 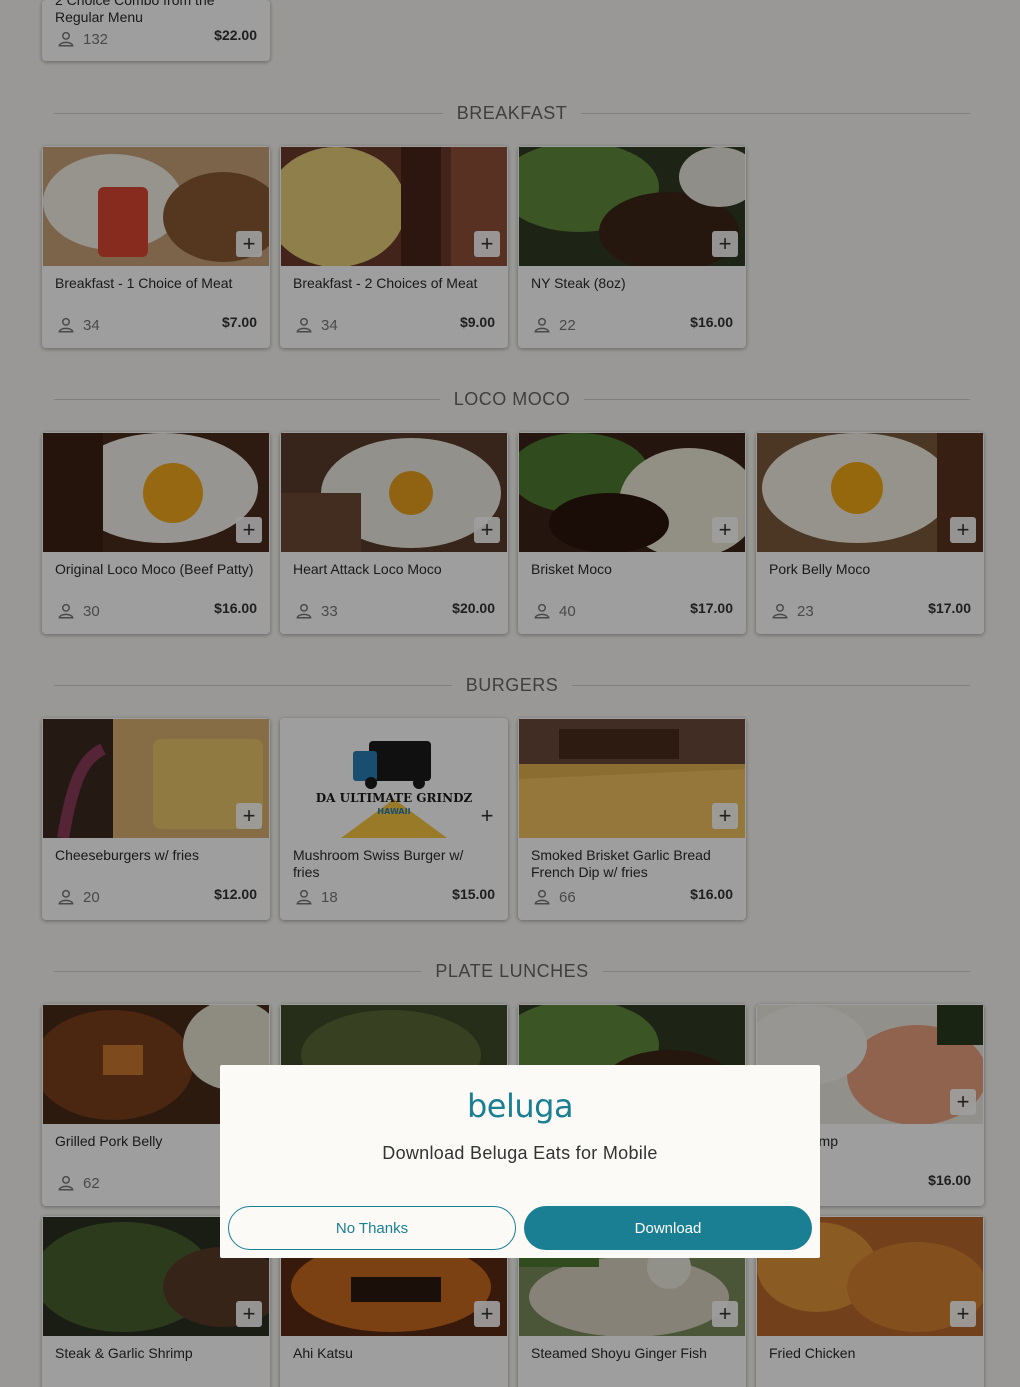 What do you see at coordinates (668, 1228) in the screenshot?
I see `download-button: Download` at bounding box center [668, 1228].